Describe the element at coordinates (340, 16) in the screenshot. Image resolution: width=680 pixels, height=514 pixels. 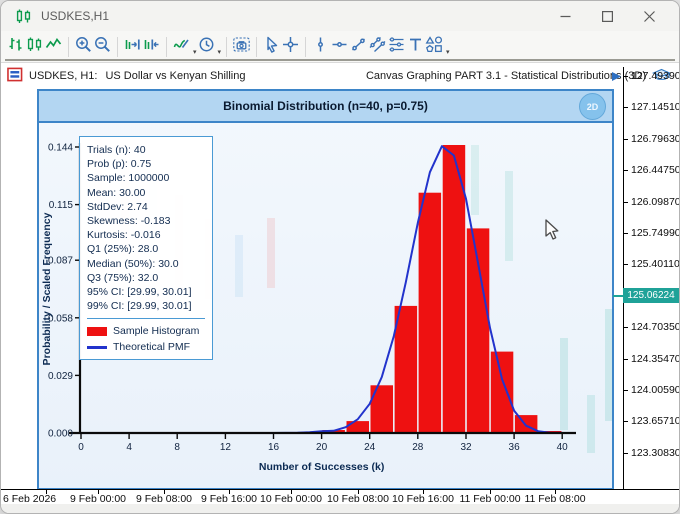
I see `window-titlebar: USDKES,H1` at that location.